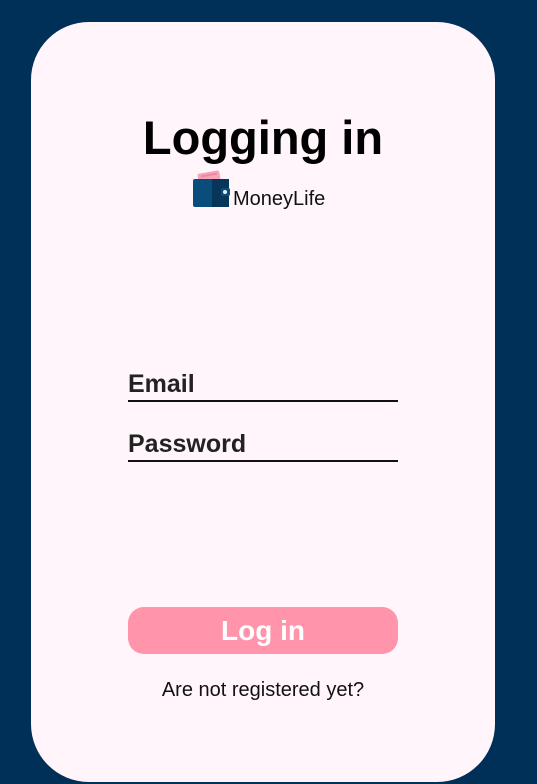  What do you see at coordinates (263, 137) in the screenshot?
I see `page-title: Logging in` at bounding box center [263, 137].